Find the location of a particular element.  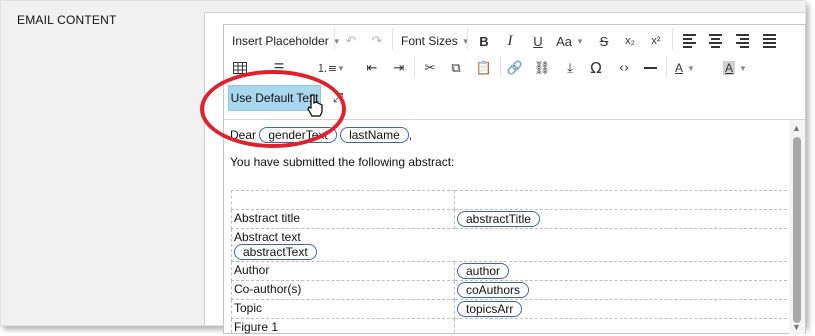

table-row: Topic topicsArr is located at coordinates (510, 309).